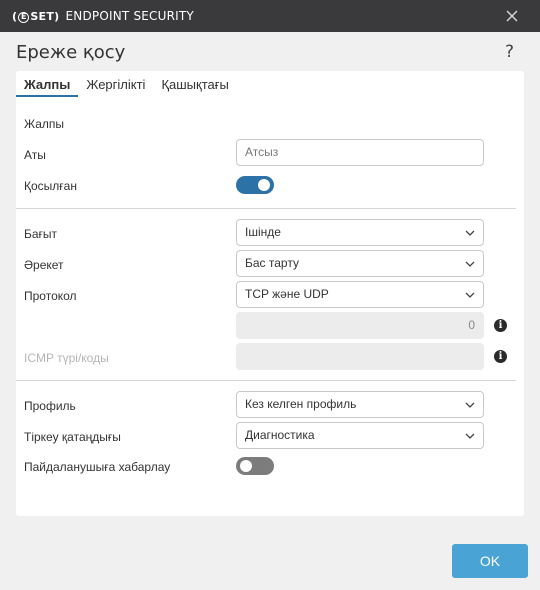  I want to click on name-field, so click(360, 152).